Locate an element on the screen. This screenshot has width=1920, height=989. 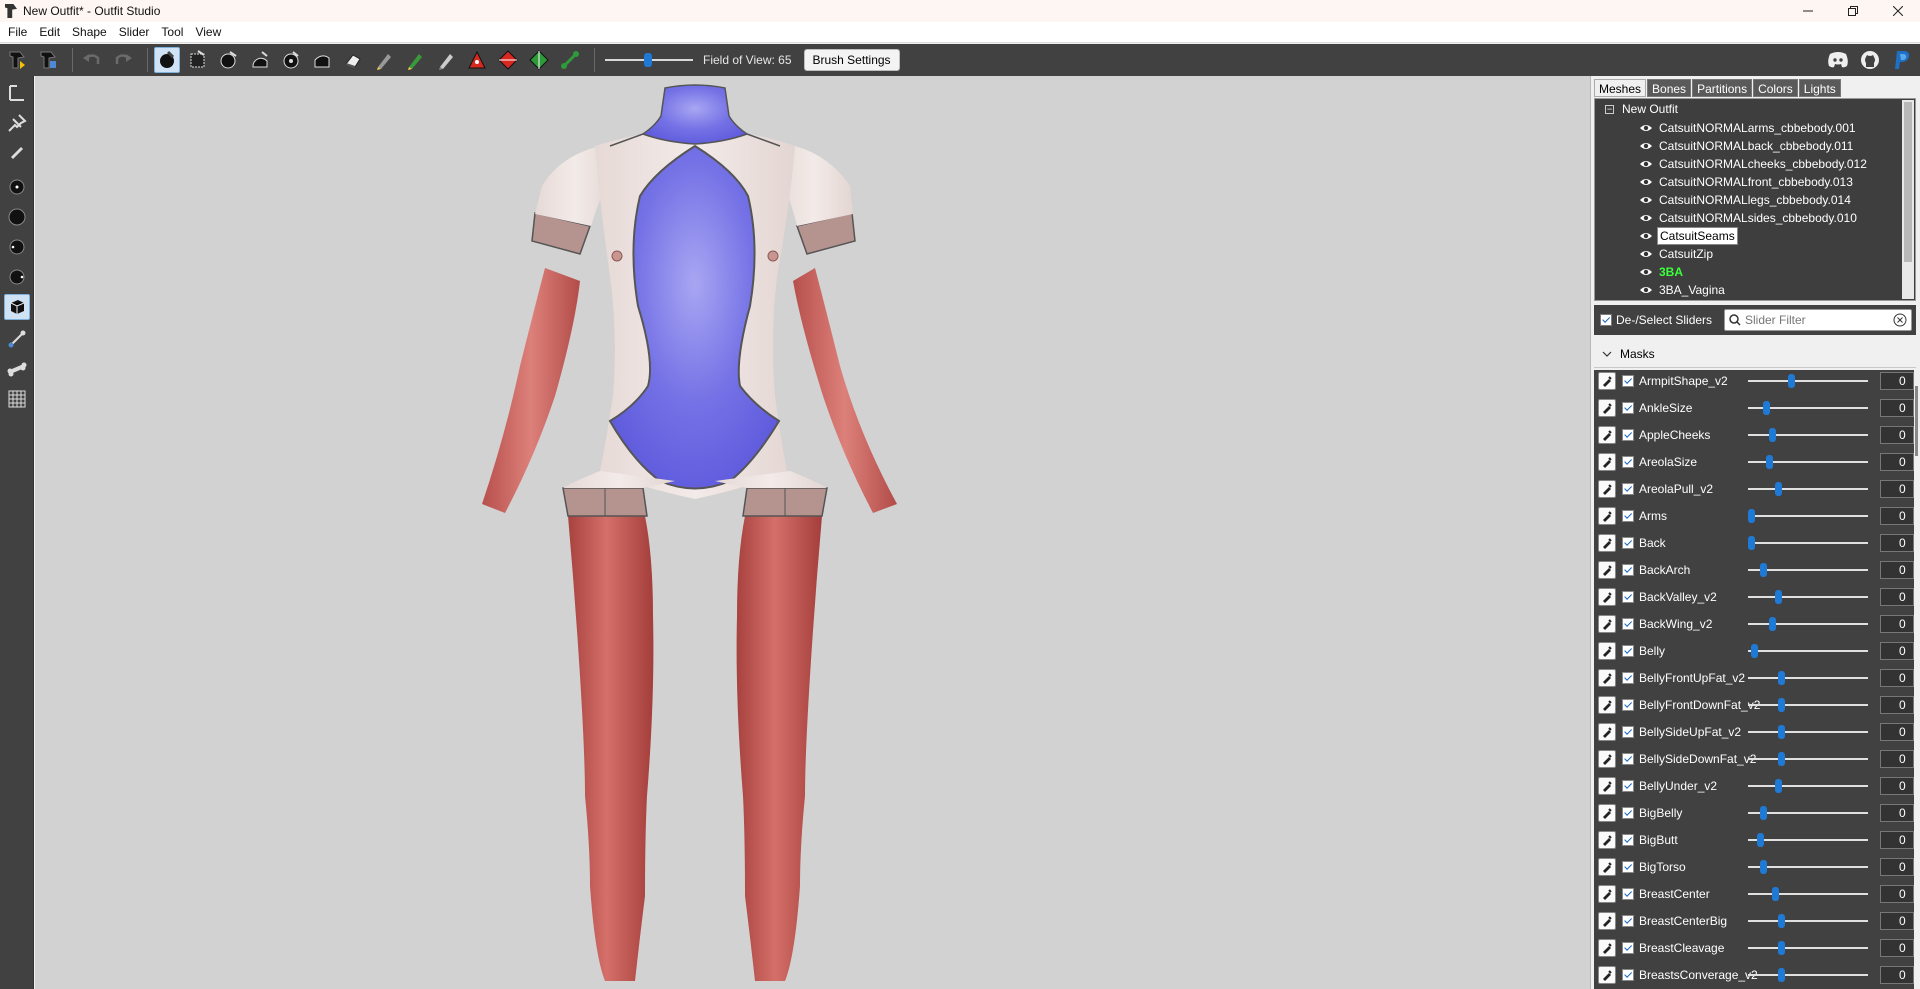
brush-settings-button: Brush Settings is located at coordinates (851, 60).